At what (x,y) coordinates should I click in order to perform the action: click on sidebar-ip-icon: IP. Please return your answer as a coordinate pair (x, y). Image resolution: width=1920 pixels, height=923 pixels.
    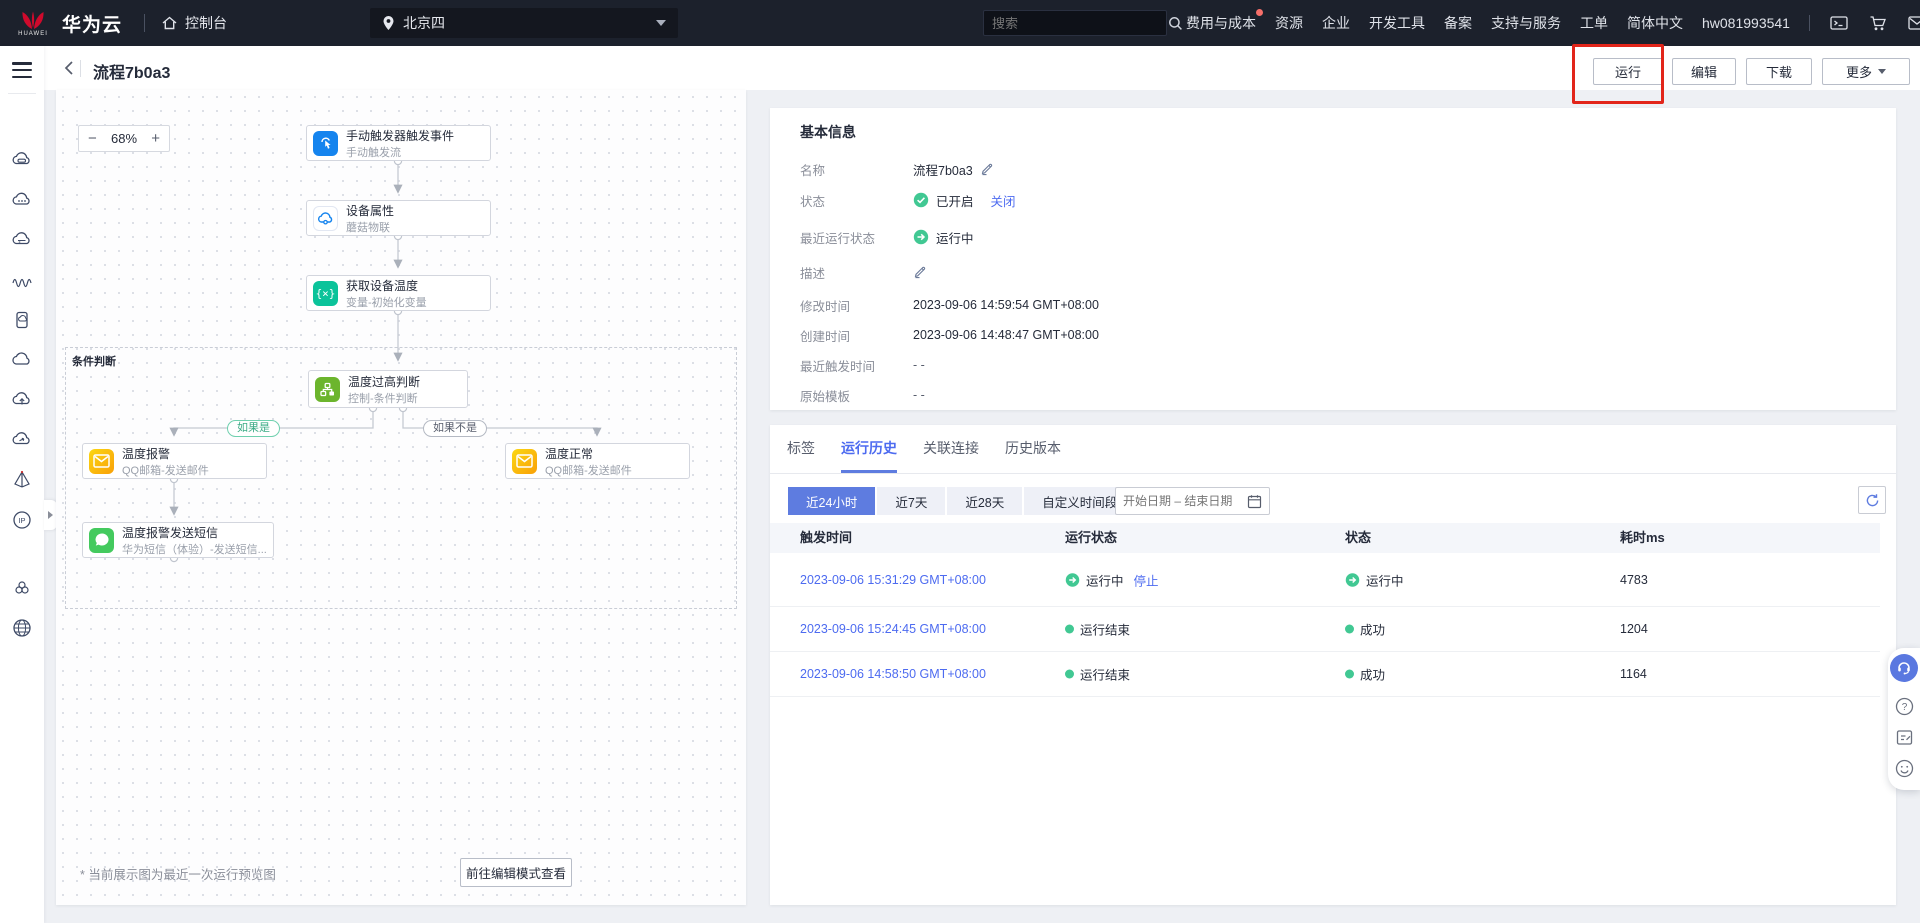
    Looking at the image, I should click on (22, 520).